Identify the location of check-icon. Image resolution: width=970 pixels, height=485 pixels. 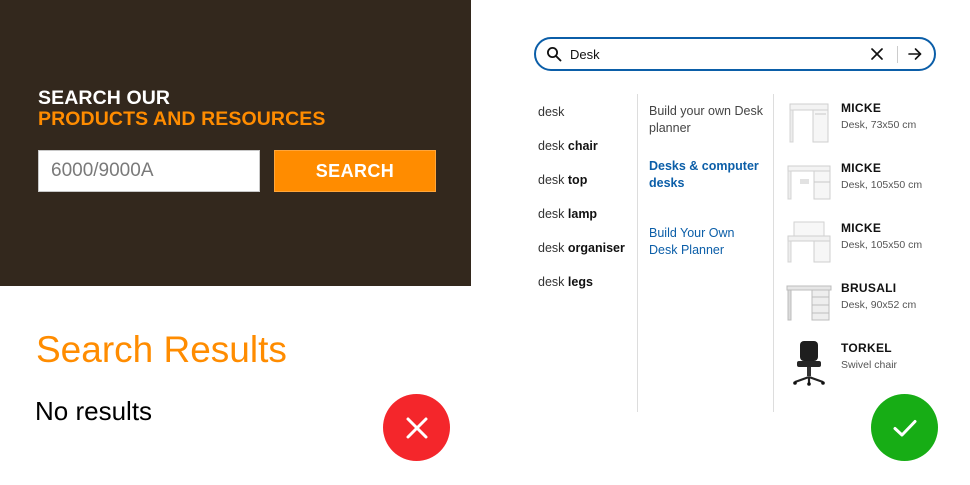
(904, 427).